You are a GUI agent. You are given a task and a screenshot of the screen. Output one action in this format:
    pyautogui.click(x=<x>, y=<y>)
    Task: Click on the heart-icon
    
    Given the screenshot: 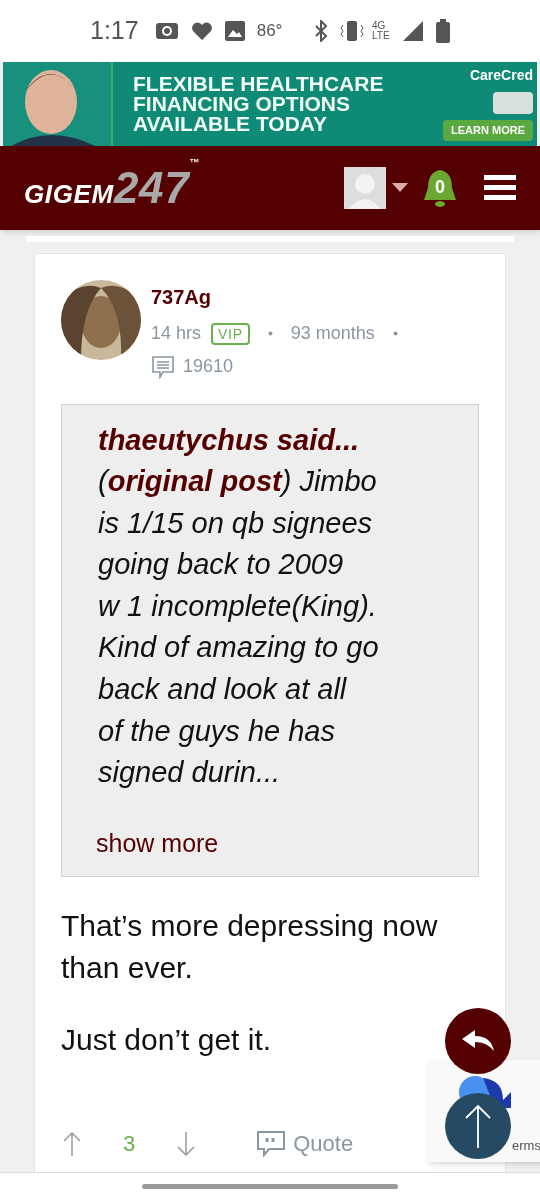 What is the action you would take?
    pyautogui.click(x=201, y=31)
    